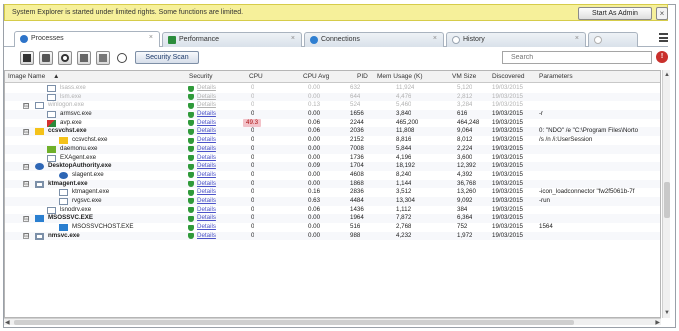 The image size is (679, 331). I want to click on tab-performance: Performance ×, so click(232, 39).